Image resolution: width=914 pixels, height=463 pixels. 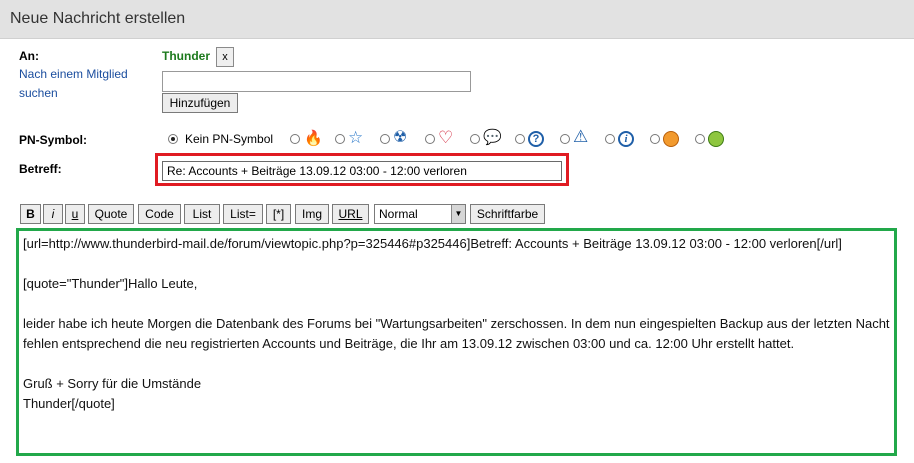 I want to click on grin-smiley-icon, so click(x=671, y=139).